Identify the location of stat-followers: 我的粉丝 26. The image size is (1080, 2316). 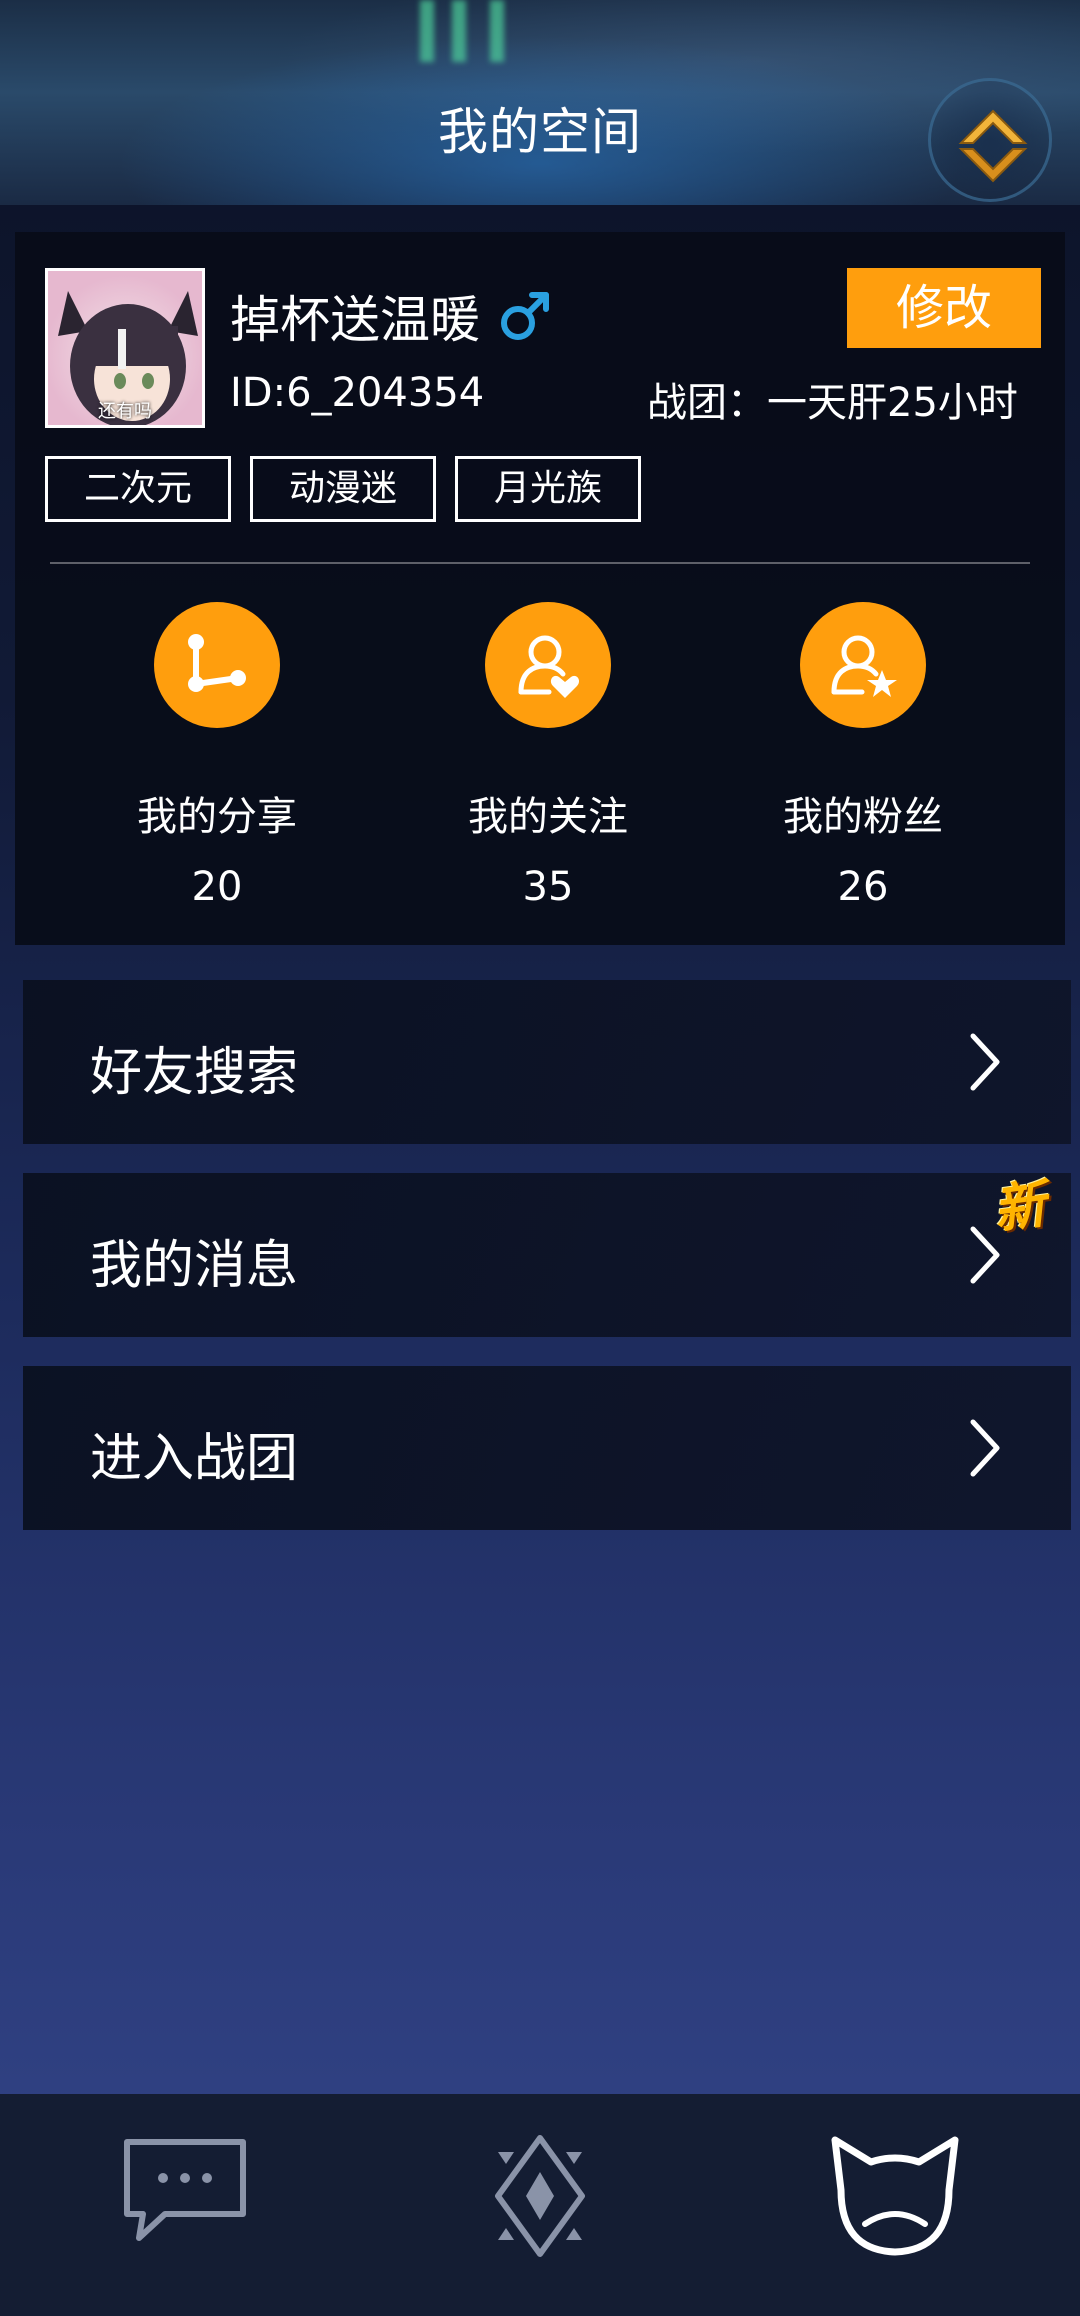
(863, 756).